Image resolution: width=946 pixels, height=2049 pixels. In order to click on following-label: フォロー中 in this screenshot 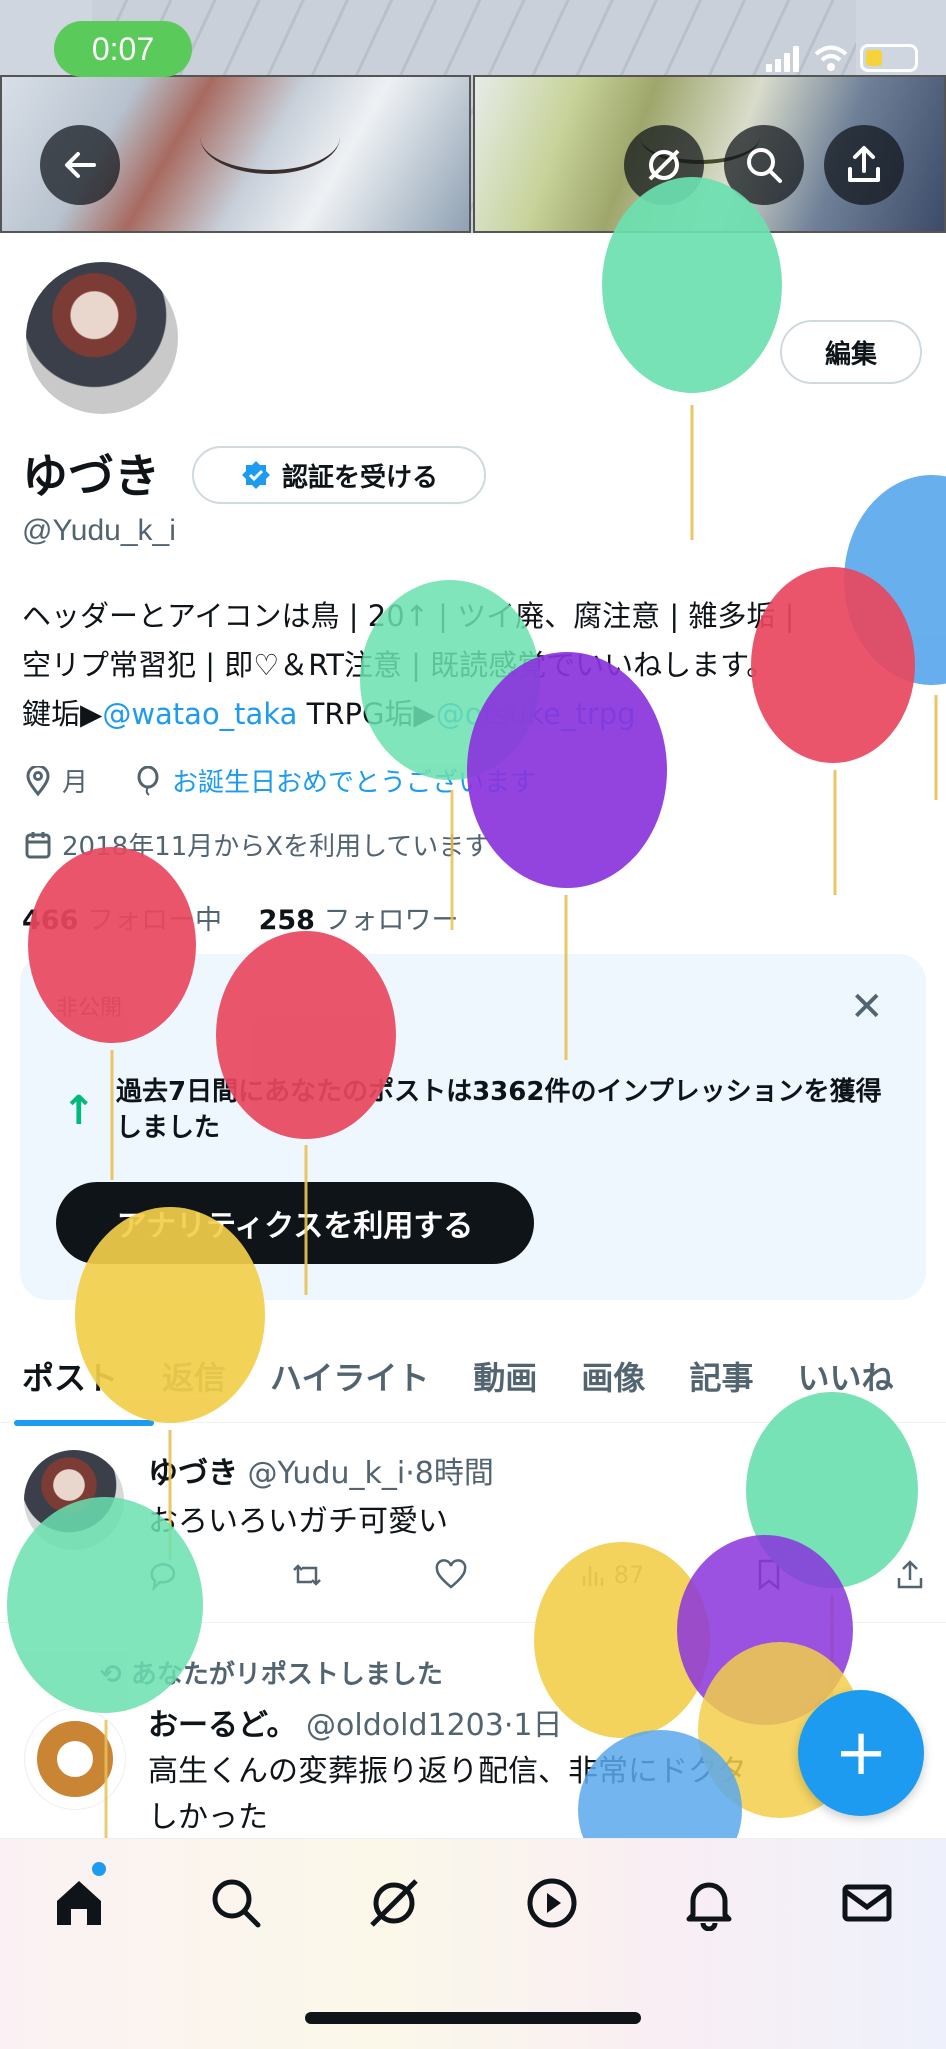, I will do `click(154, 920)`.